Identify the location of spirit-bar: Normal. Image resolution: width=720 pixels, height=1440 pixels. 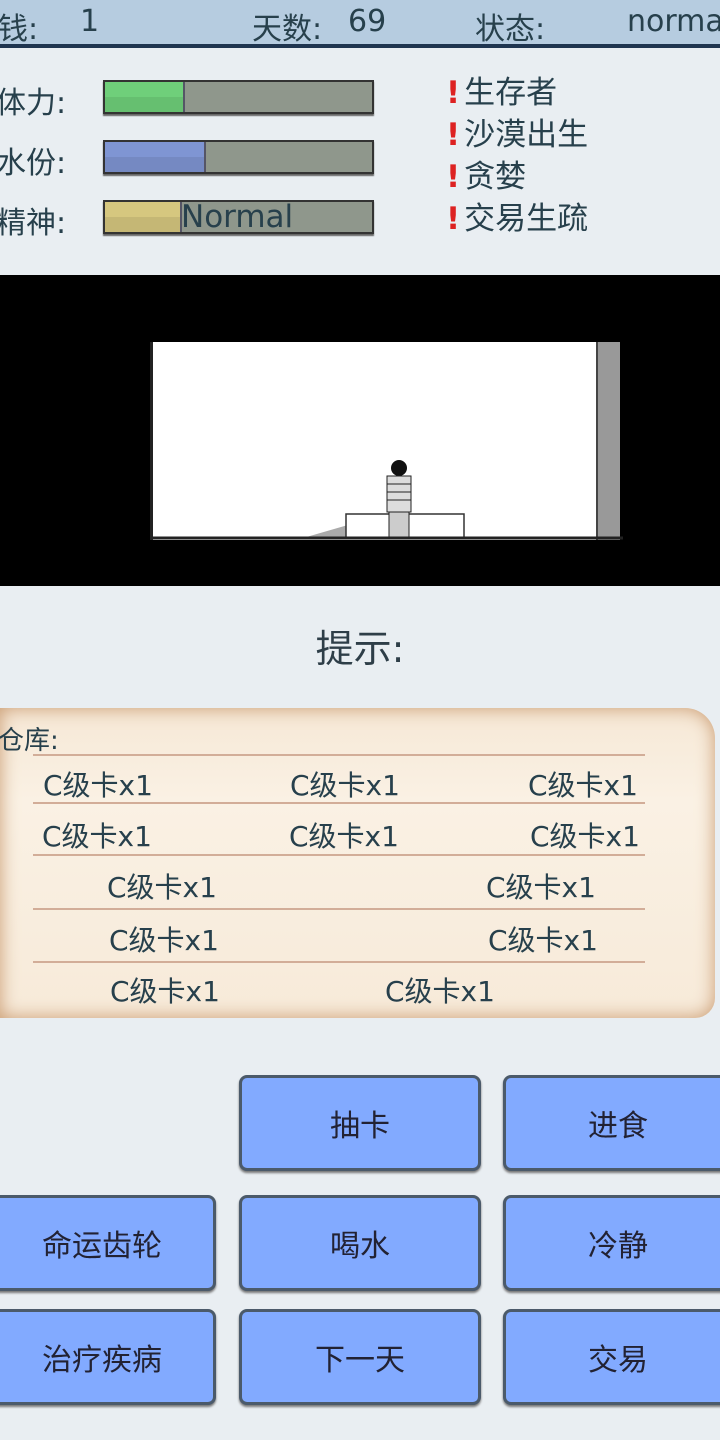
(238, 217).